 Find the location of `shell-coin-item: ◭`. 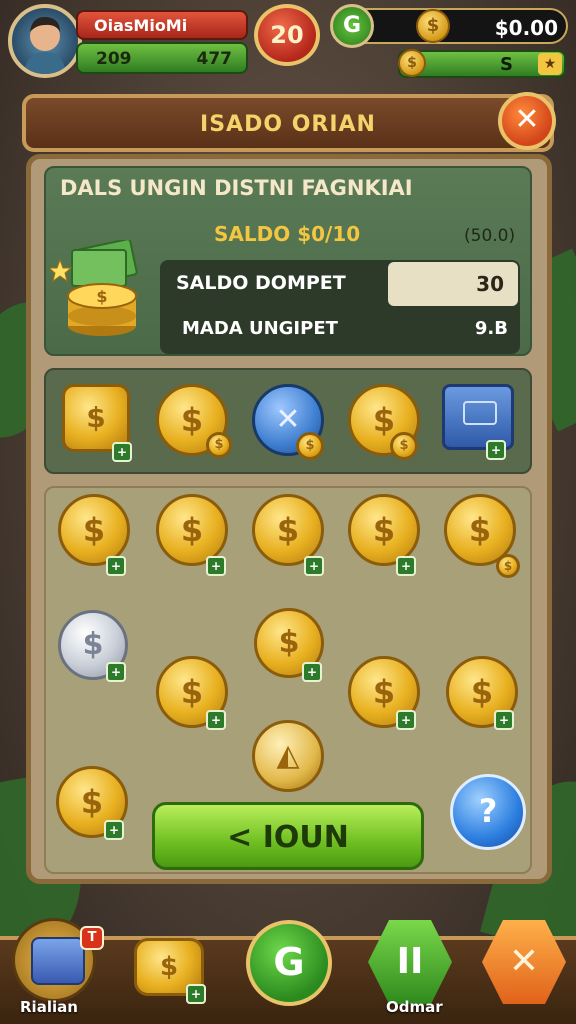

shell-coin-item: ◭ is located at coordinates (288, 756).